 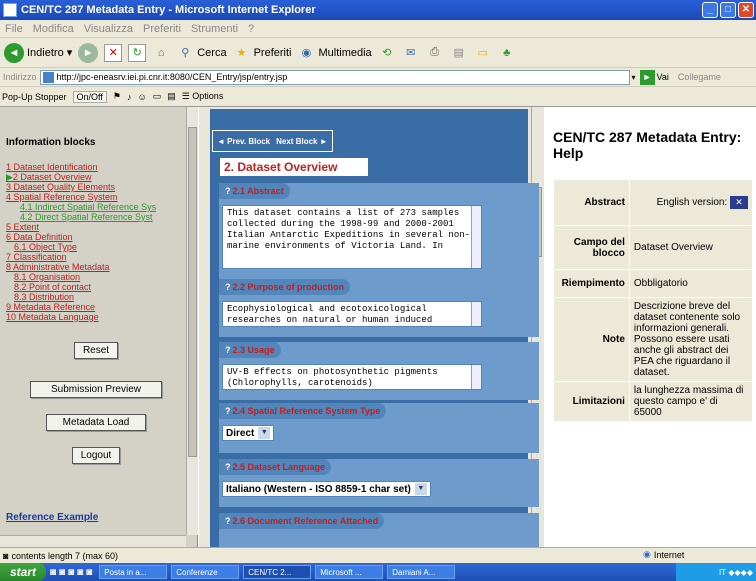 What do you see at coordinates (387, 53) in the screenshot?
I see `history-icon: ⟲` at bounding box center [387, 53].